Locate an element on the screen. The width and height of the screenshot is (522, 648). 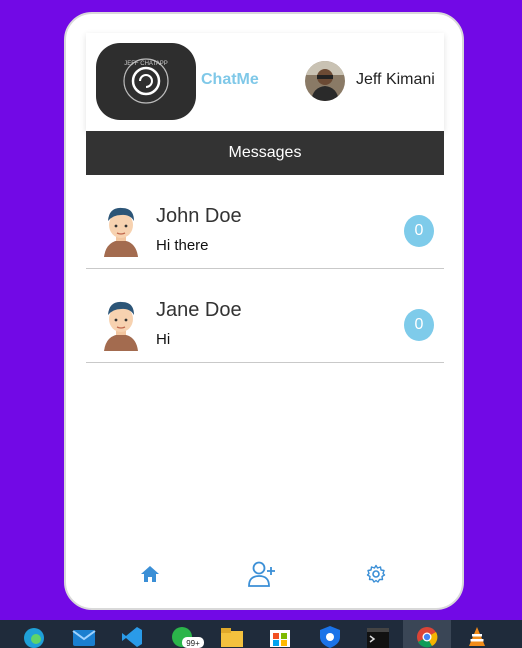
add-user-icon is located at coordinates (261, 574).